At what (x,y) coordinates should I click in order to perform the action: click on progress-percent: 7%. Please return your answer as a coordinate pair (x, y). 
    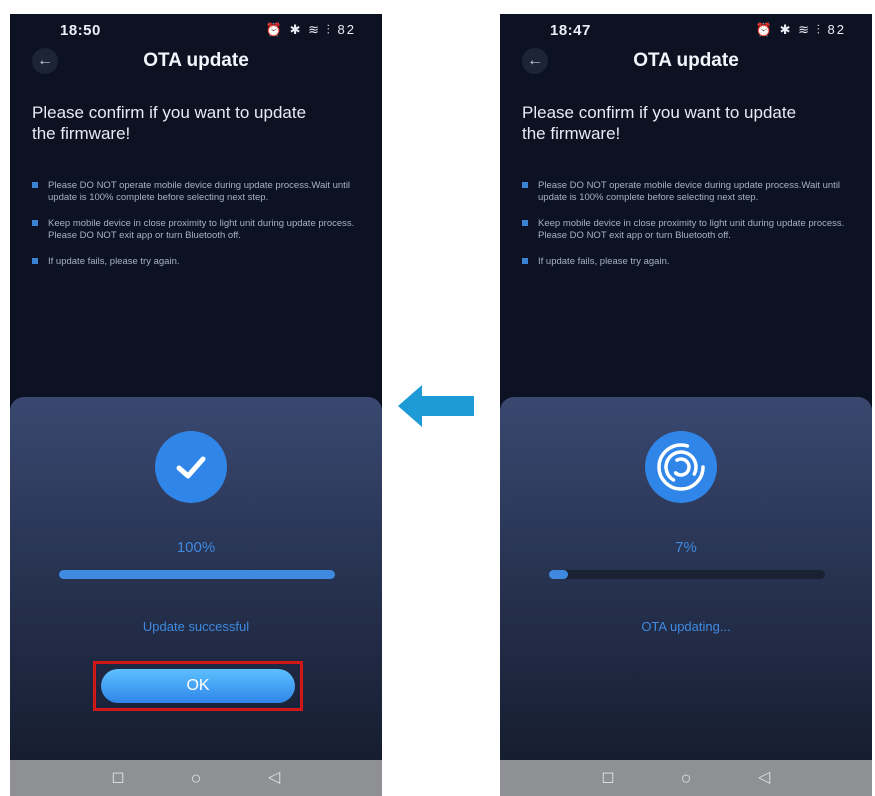
    Looking at the image, I should click on (686, 547).